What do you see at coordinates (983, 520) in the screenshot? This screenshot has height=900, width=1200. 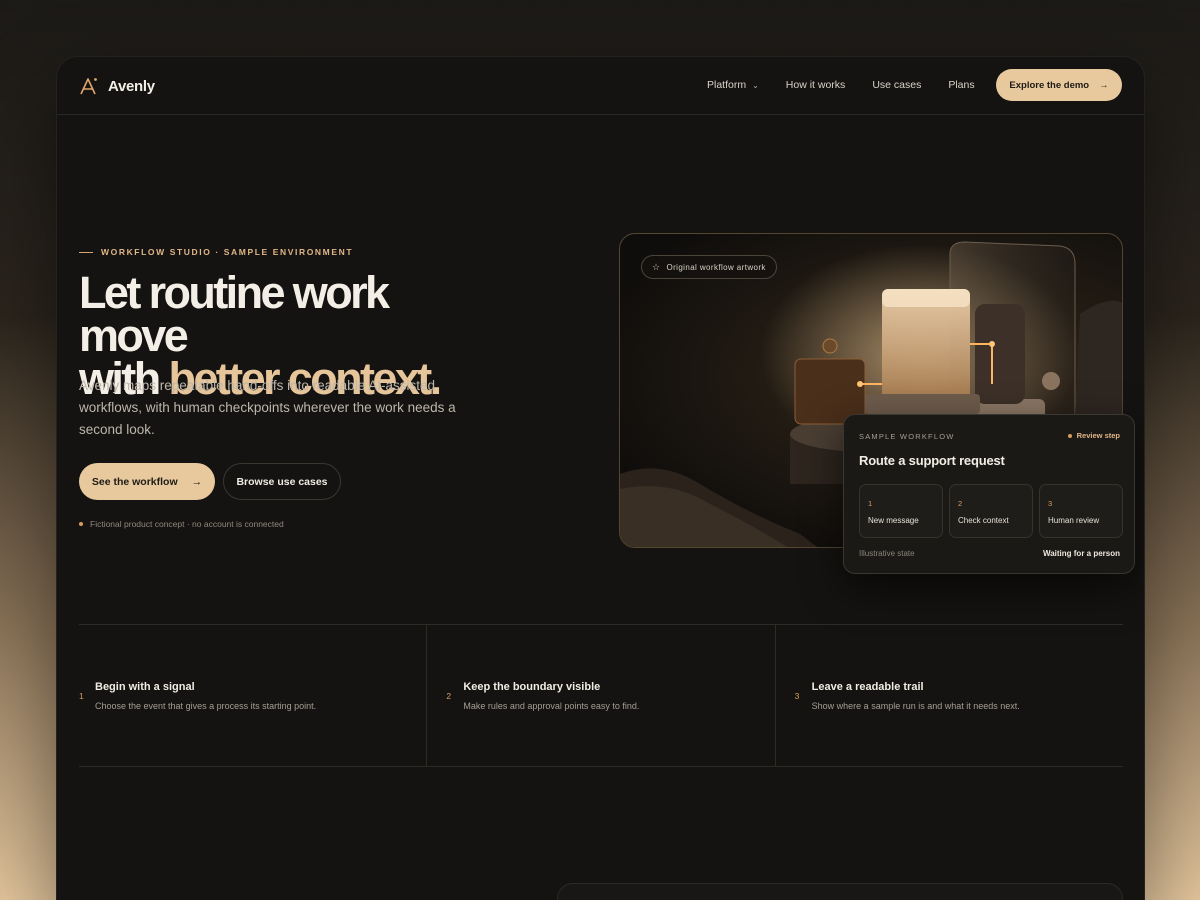 I see `step-name: Check context` at bounding box center [983, 520].